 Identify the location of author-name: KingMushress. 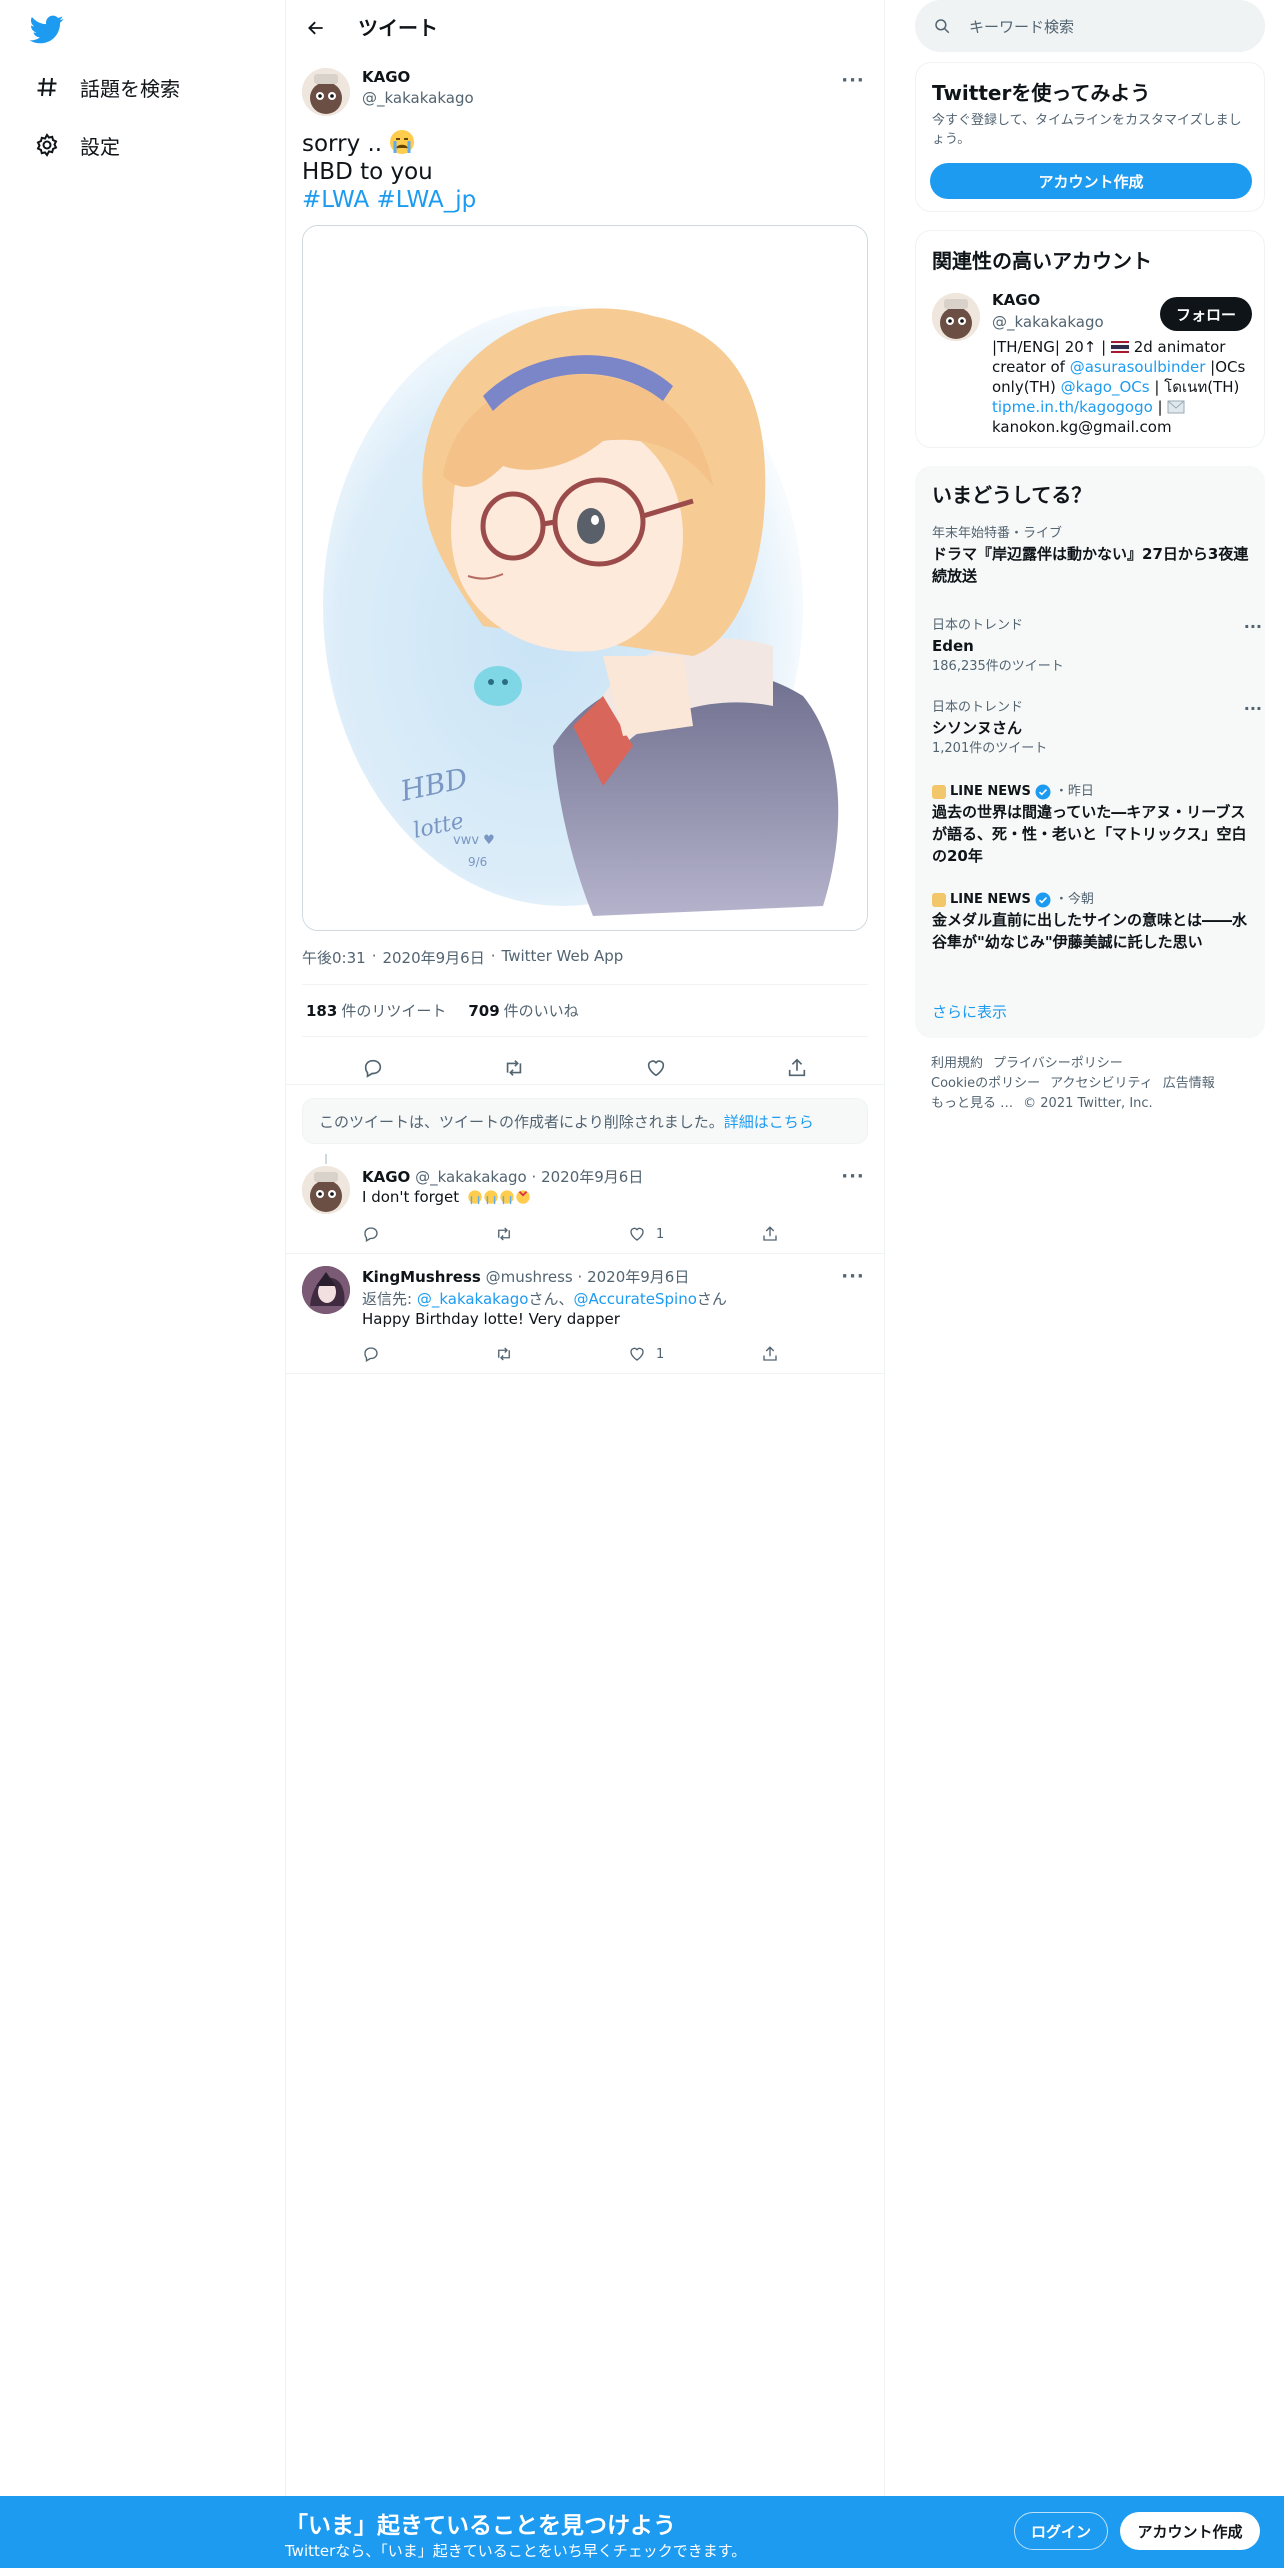
(421, 1277).